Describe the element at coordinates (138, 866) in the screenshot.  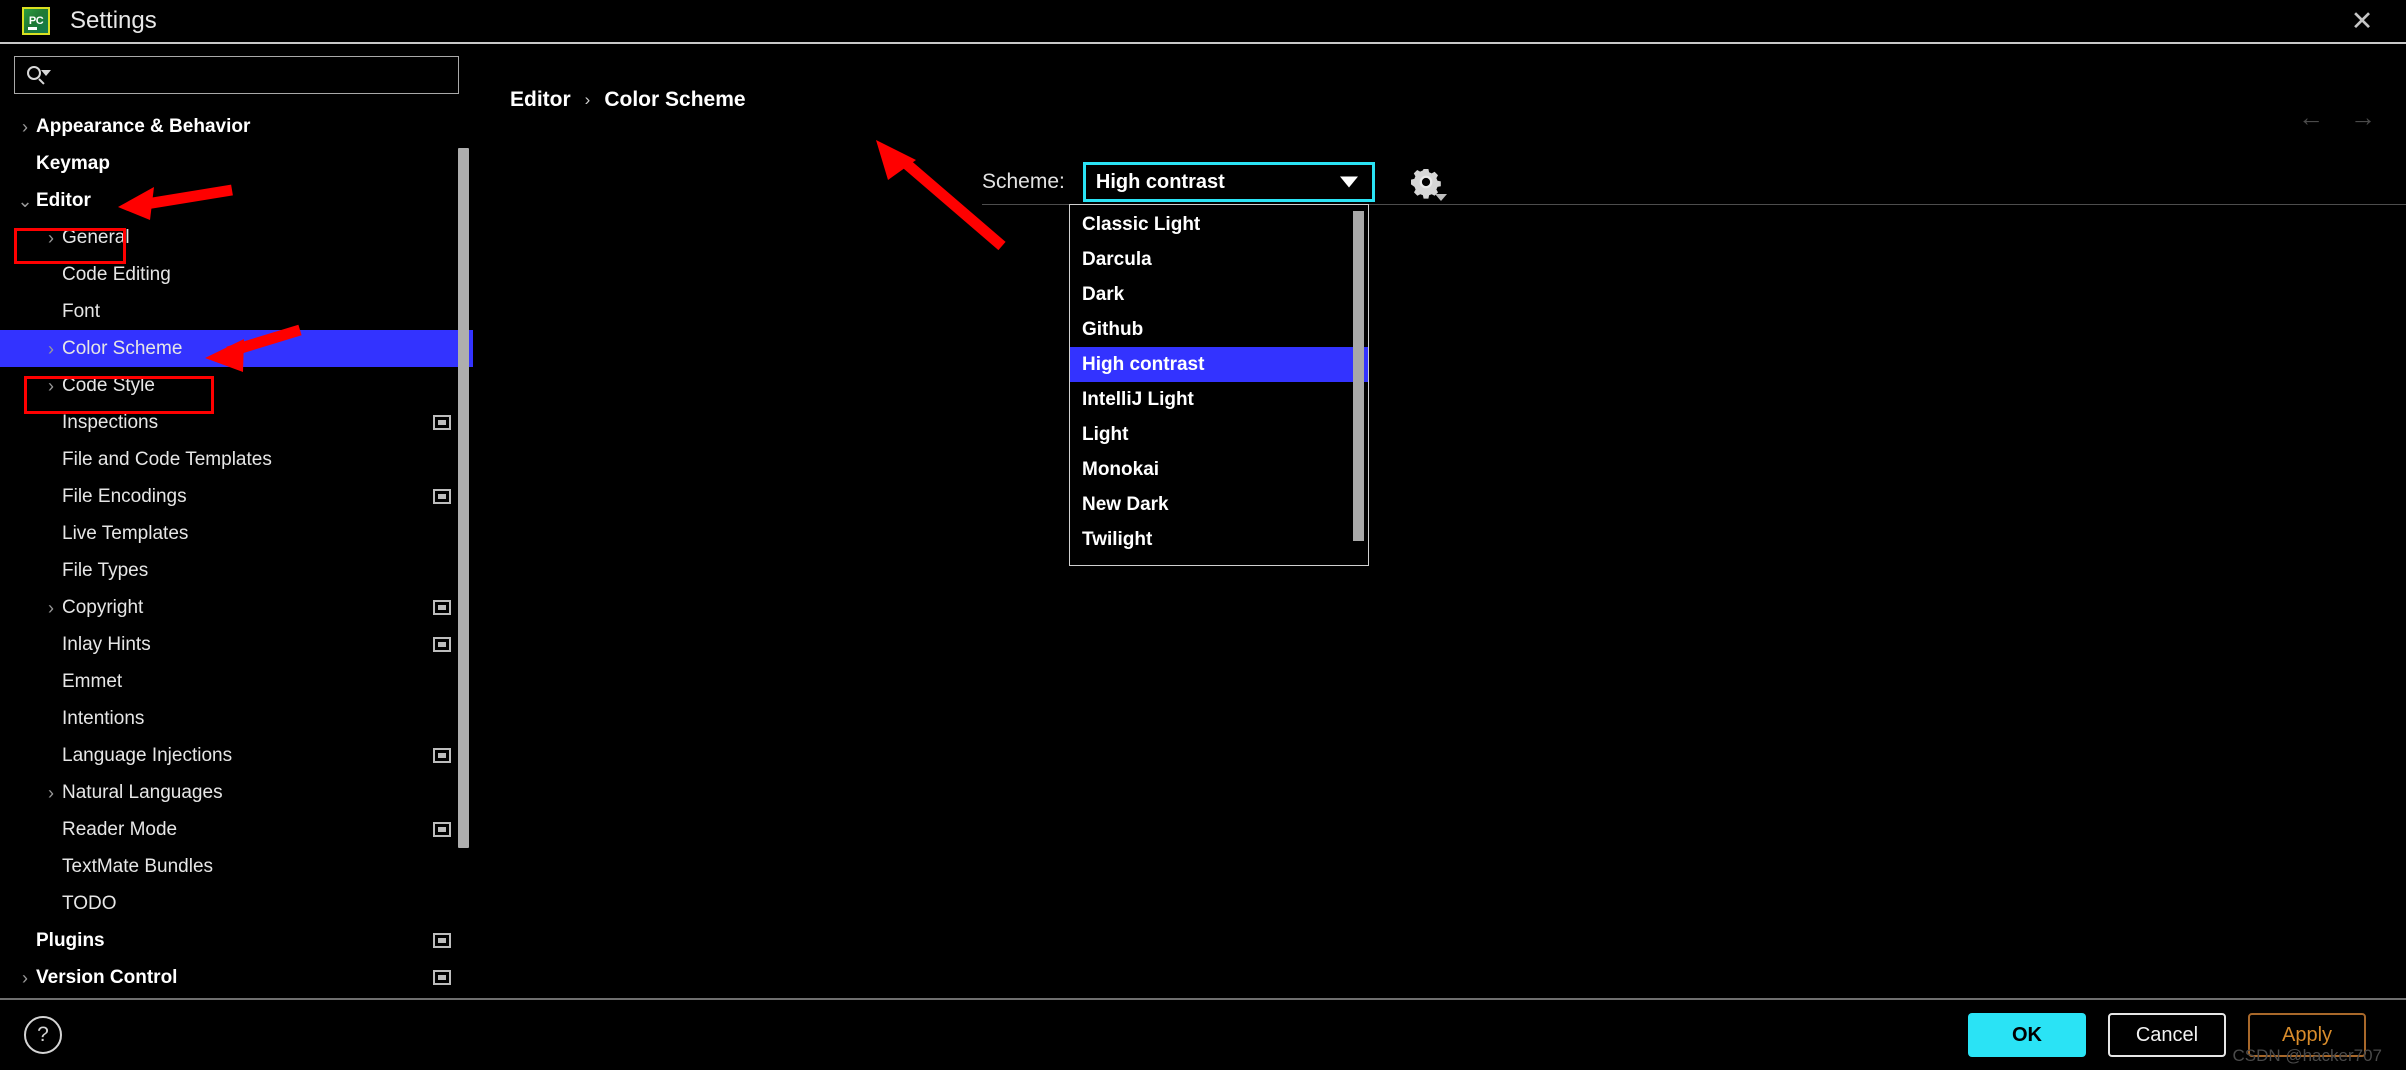
I see `sidebar-item-label: TextMate Bundles` at that location.